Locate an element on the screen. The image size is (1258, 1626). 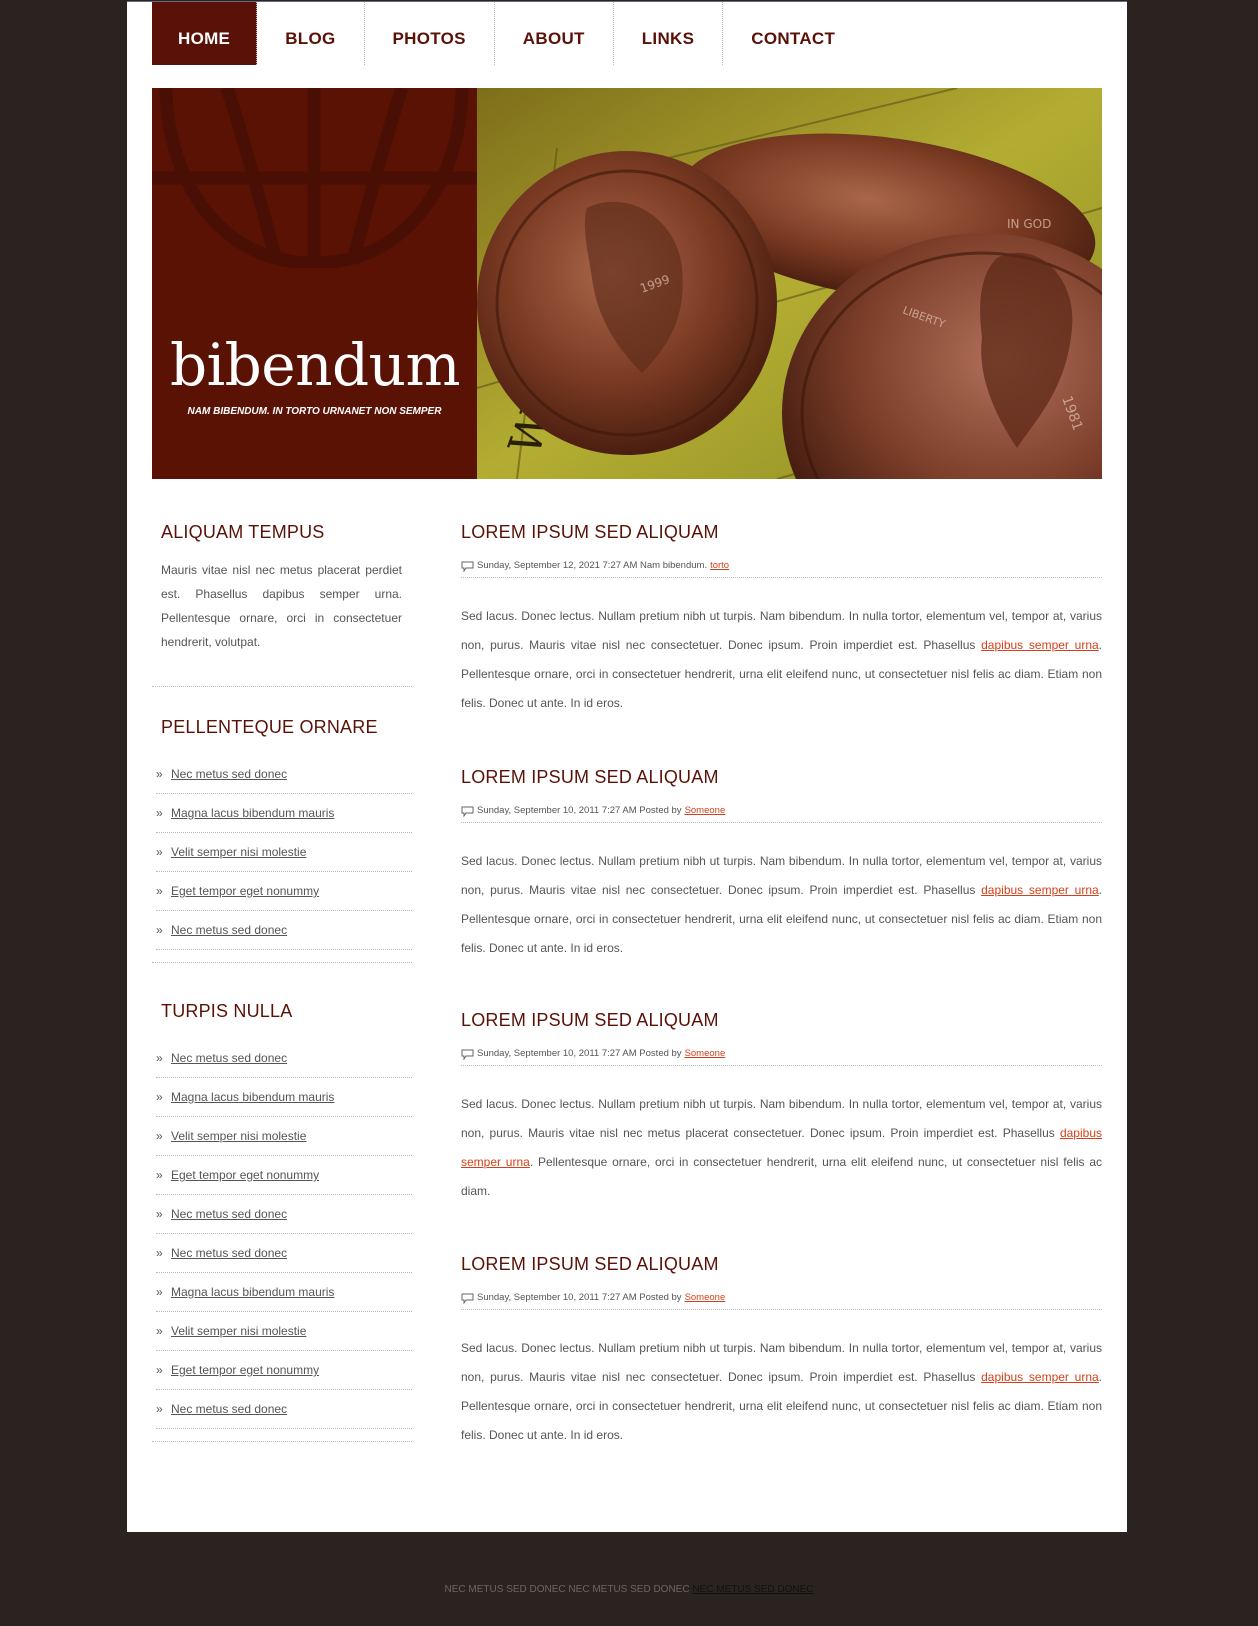
svg-text: IN GOD is located at coordinates (1029, 224).